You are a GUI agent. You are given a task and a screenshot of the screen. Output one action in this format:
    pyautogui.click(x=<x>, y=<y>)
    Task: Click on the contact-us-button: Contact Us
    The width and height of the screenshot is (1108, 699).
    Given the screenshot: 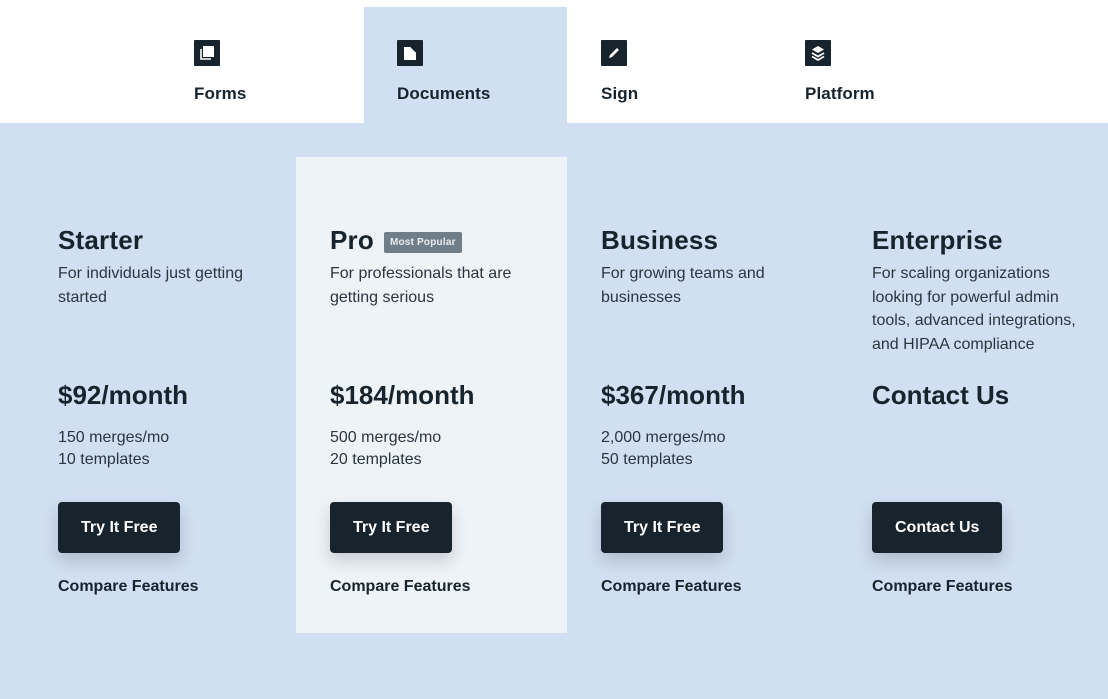 What is the action you would take?
    pyautogui.click(x=937, y=527)
    